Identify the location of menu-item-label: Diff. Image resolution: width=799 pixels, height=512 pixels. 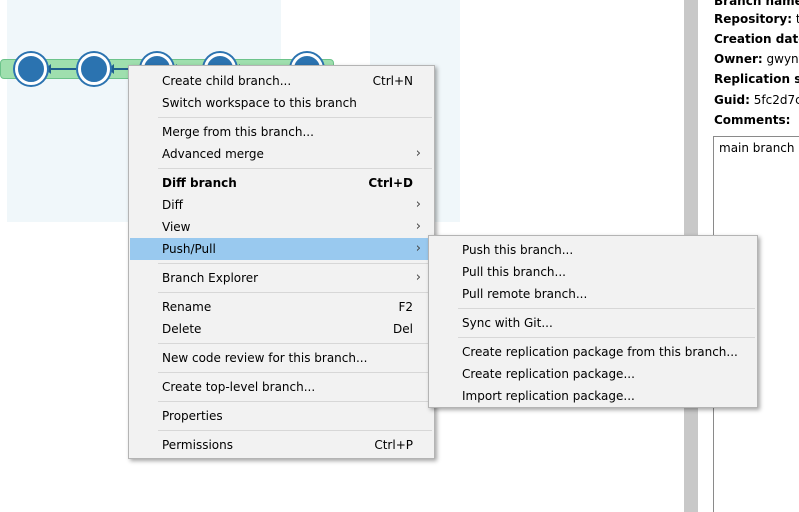
(172, 205).